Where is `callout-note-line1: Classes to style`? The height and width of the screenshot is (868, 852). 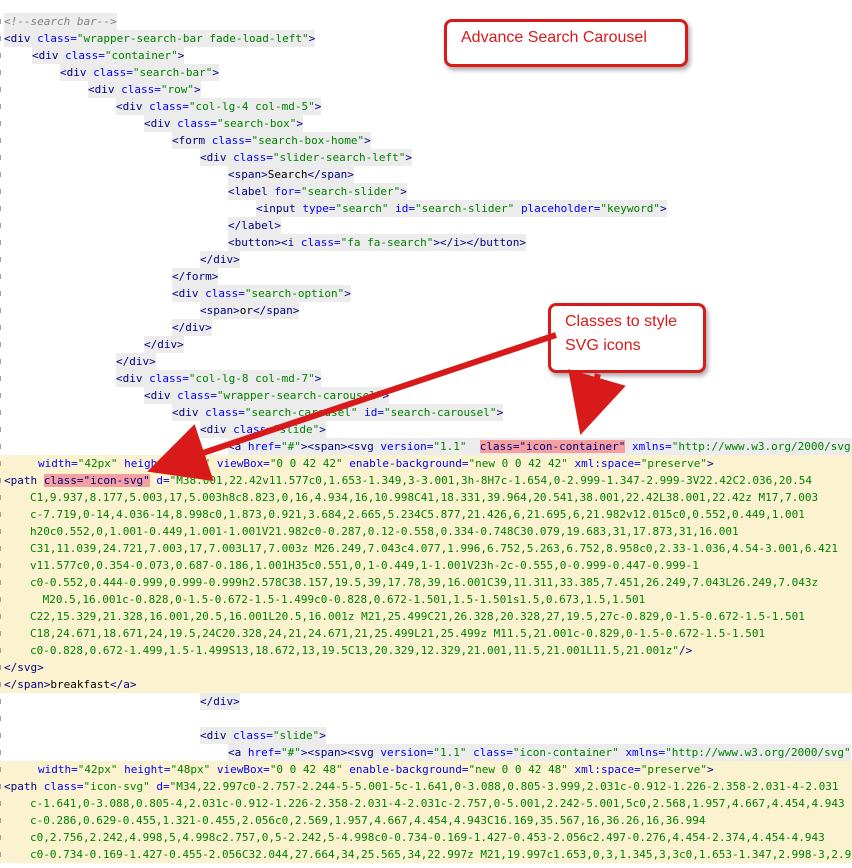 callout-note-line1: Classes to style is located at coordinates (621, 321).